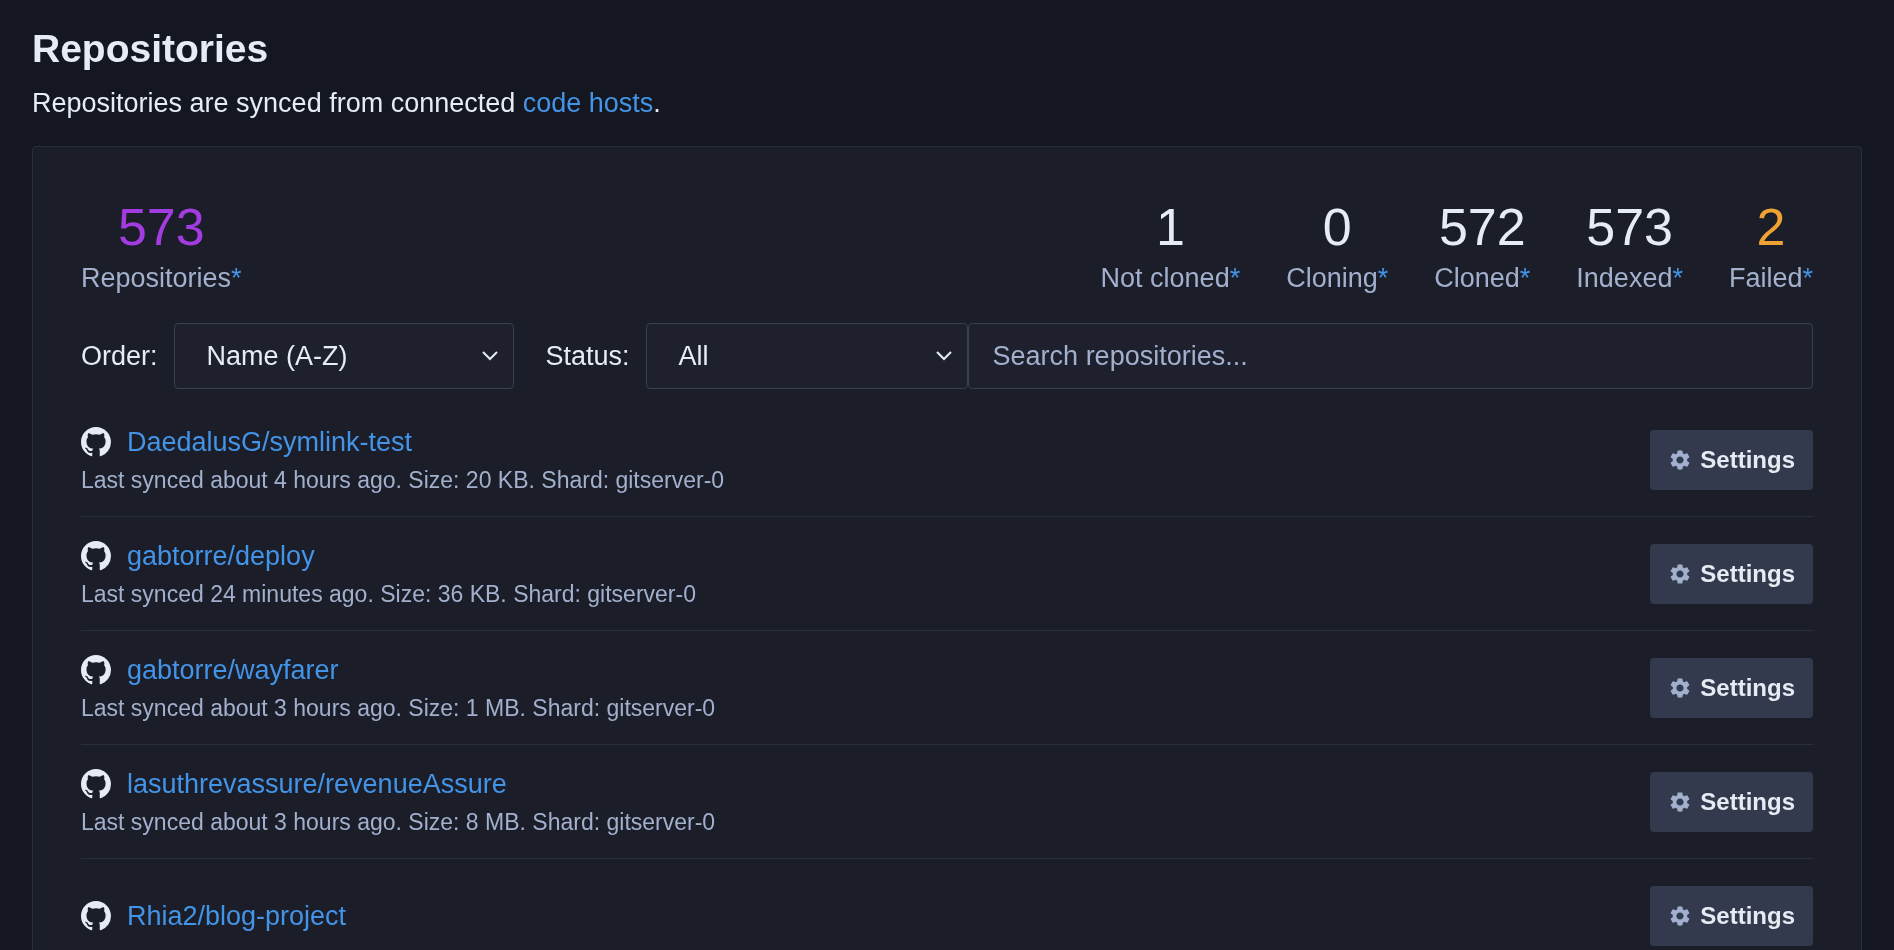 This screenshot has height=950, width=1894. Describe the element at coordinates (398, 708) in the screenshot. I see `repository-meta: Last synced about 3 hours ago. Size: 1 MB. Shard: gitserver-0` at that location.